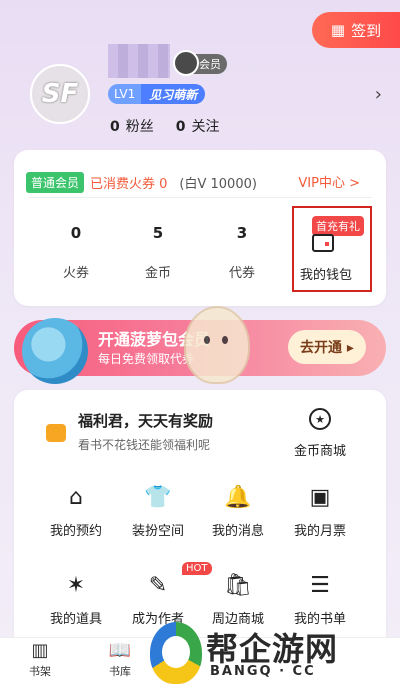  I want to click on banner-subtitle: 每日免费领取代券, so click(146, 359).